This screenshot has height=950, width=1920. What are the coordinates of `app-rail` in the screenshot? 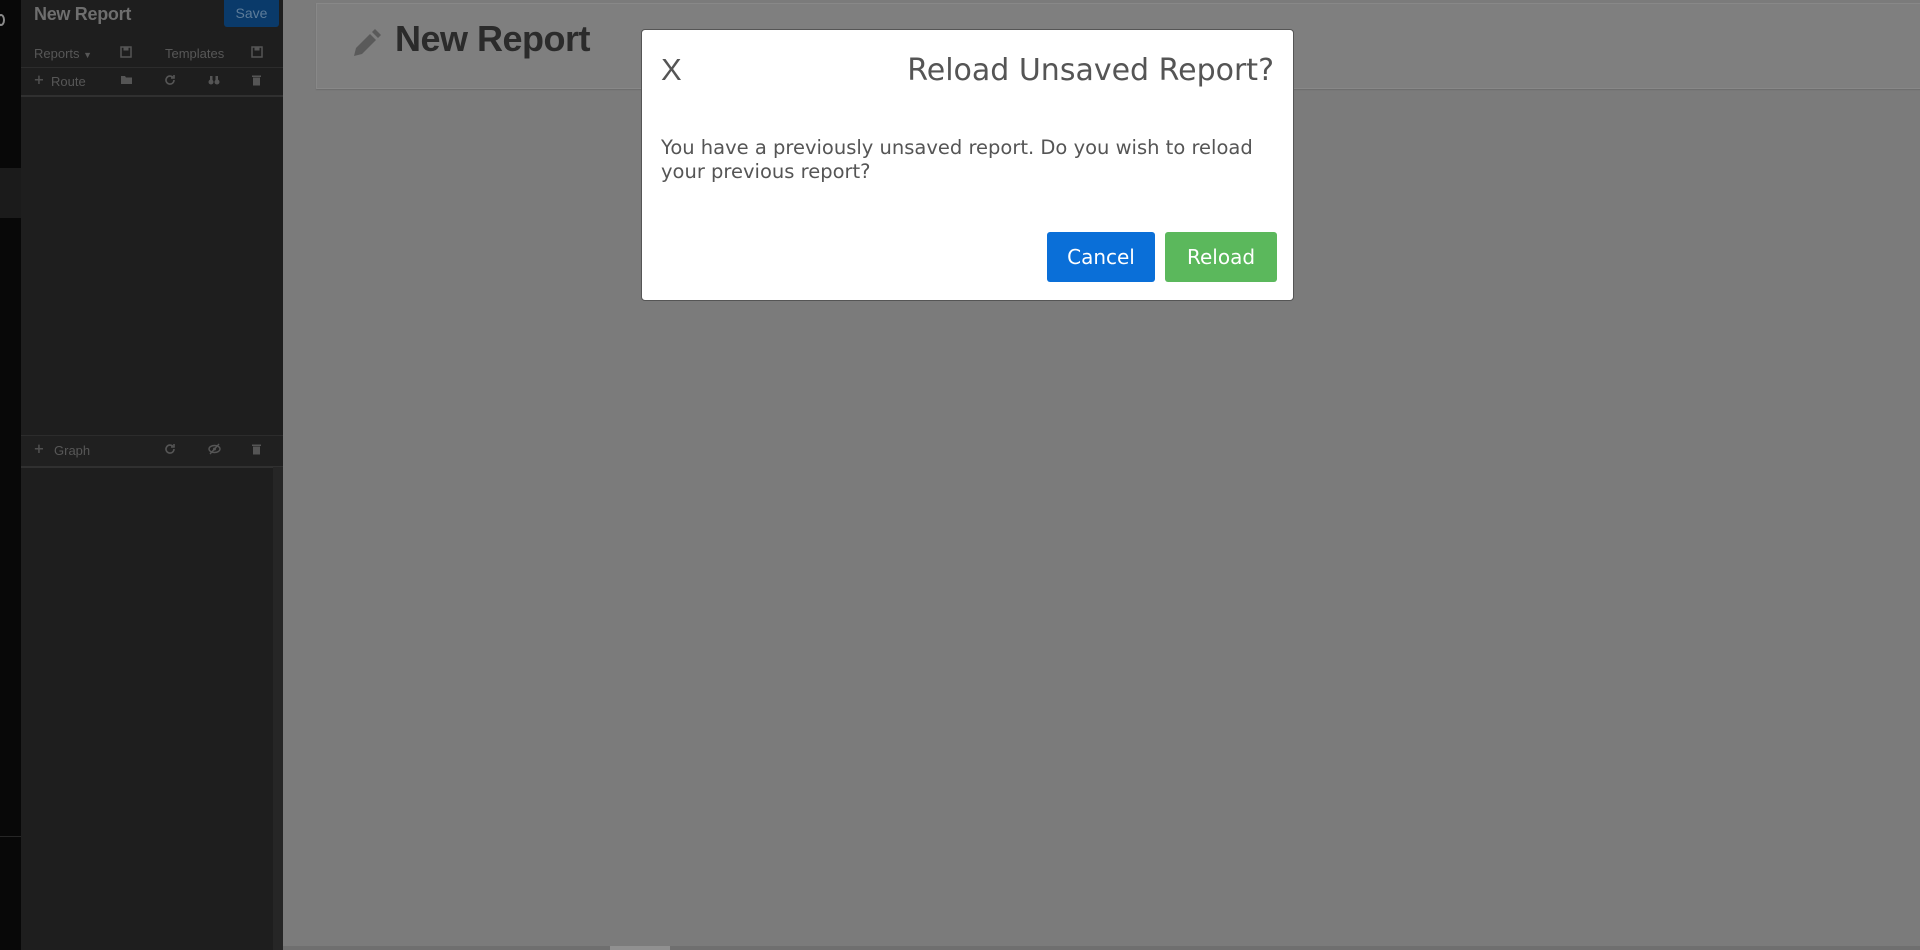 It's located at (10, 475).